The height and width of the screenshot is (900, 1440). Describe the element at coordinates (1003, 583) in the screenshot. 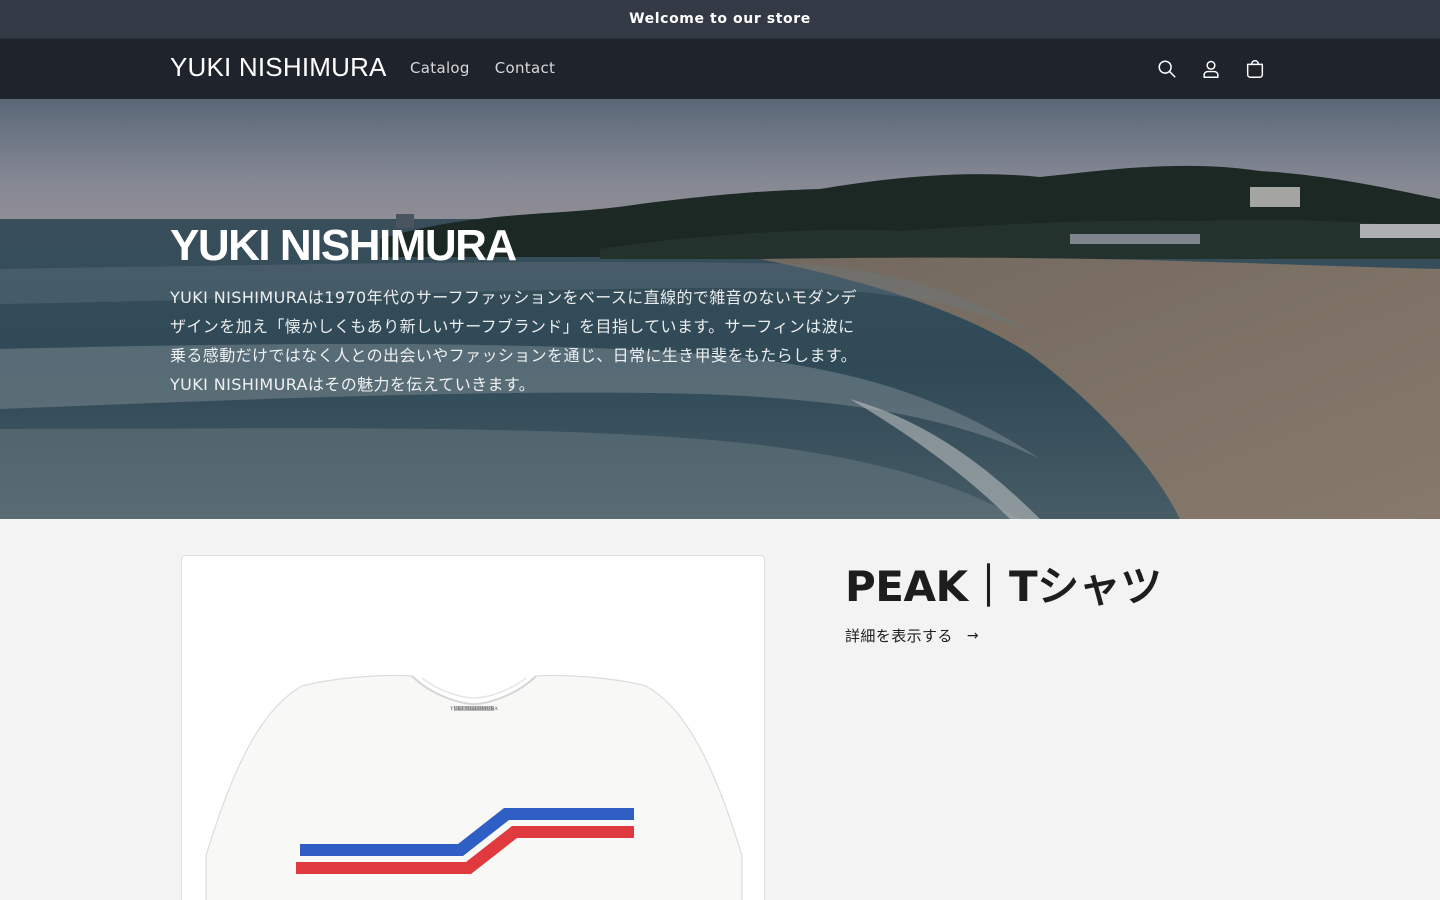

I see `product-title: PEAK｜Tシャツ` at that location.